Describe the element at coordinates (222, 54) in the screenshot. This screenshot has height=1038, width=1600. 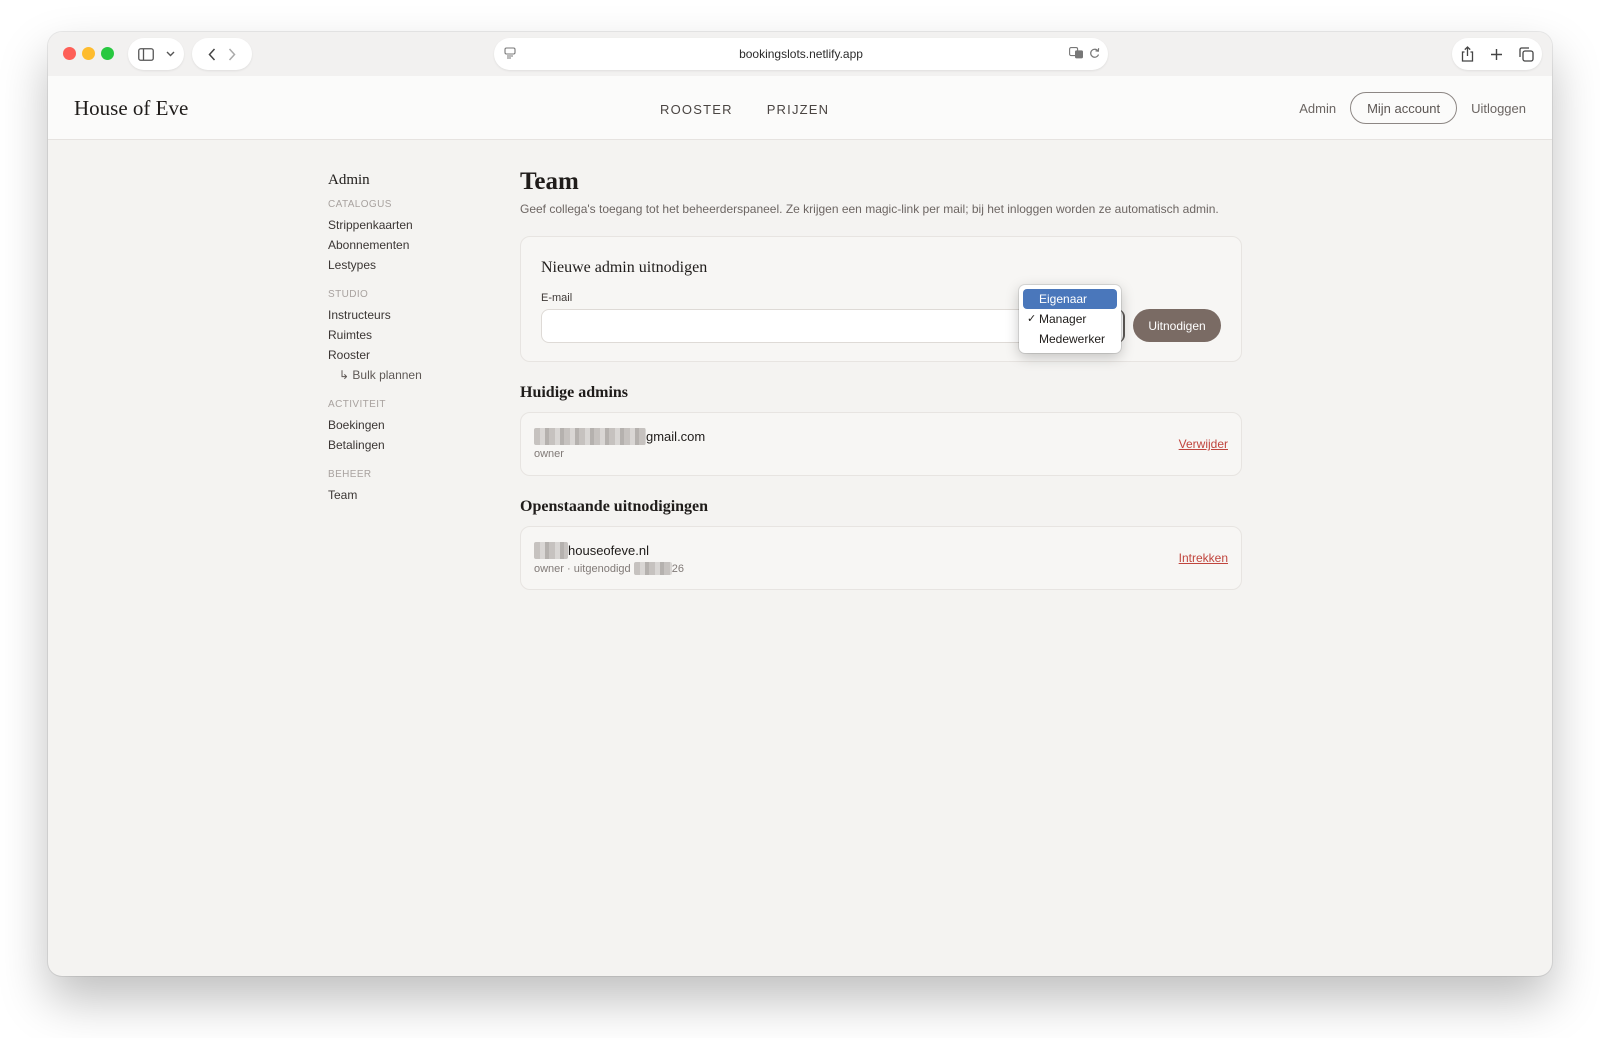
I see `history-navigation` at that location.